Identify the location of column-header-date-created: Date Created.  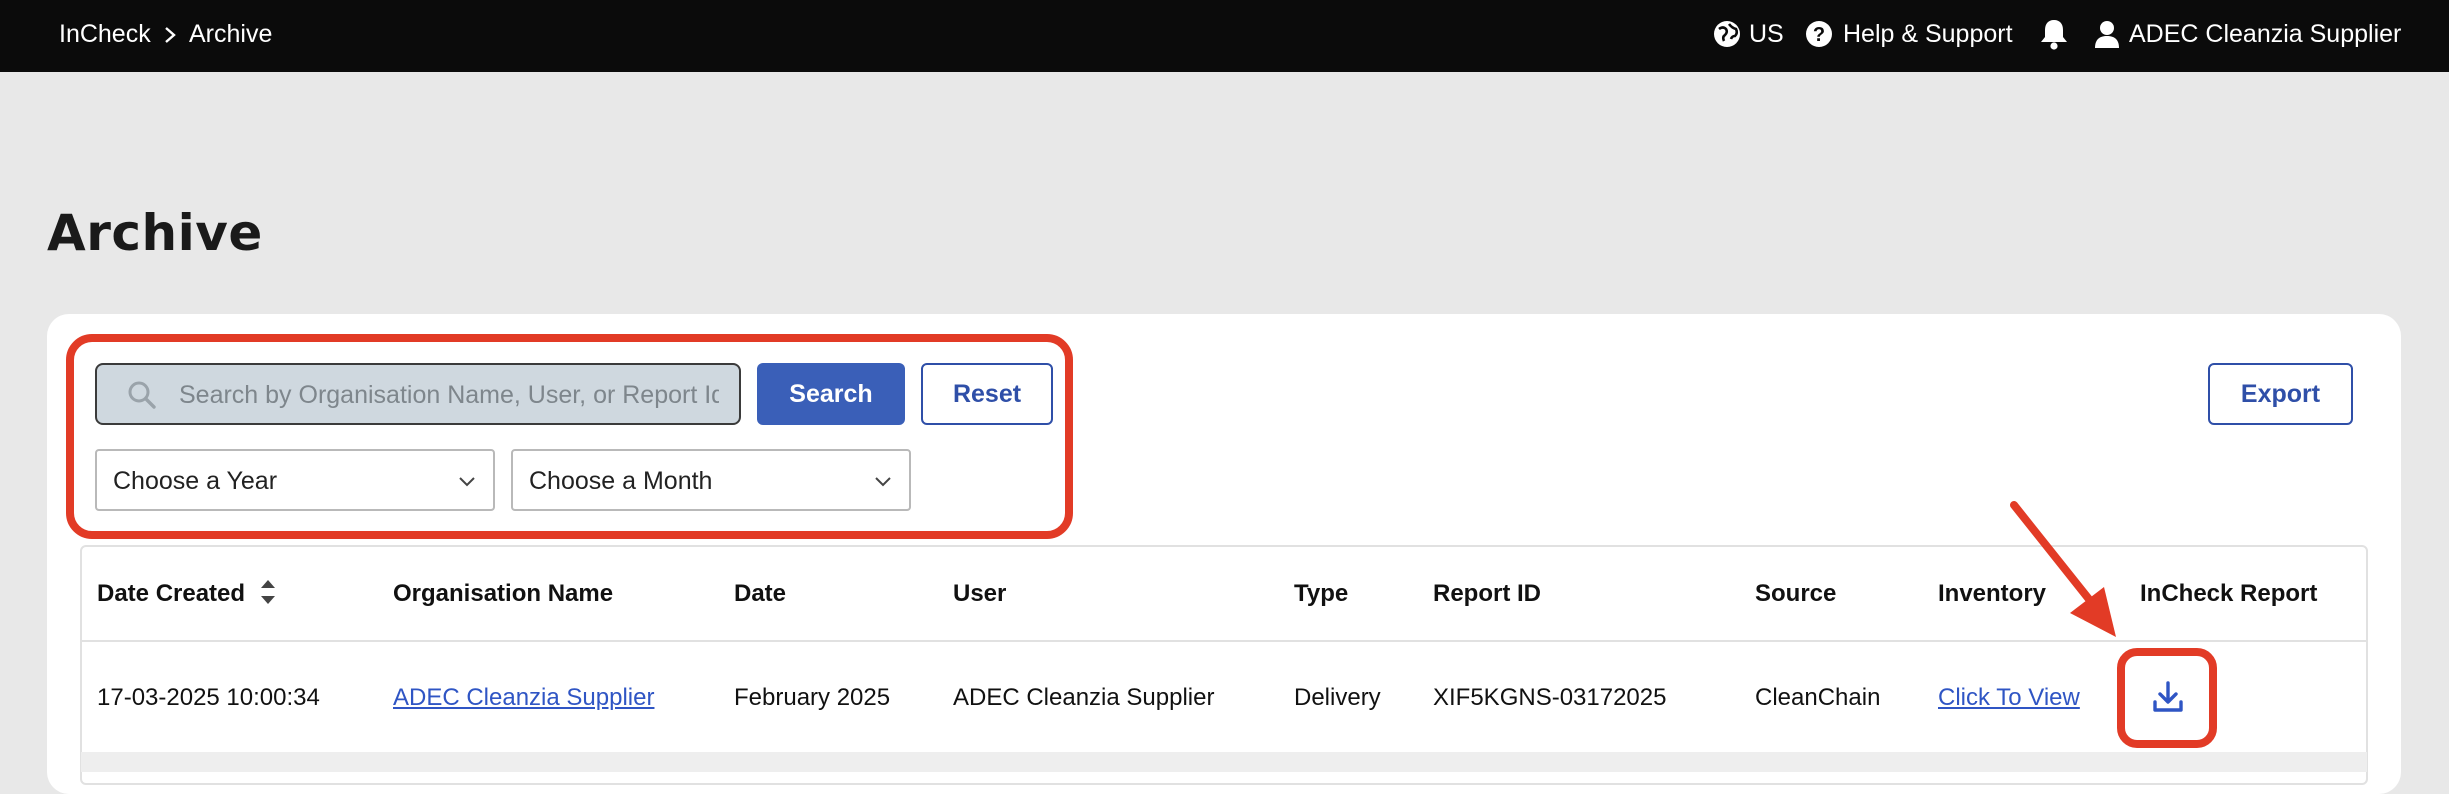
(171, 594).